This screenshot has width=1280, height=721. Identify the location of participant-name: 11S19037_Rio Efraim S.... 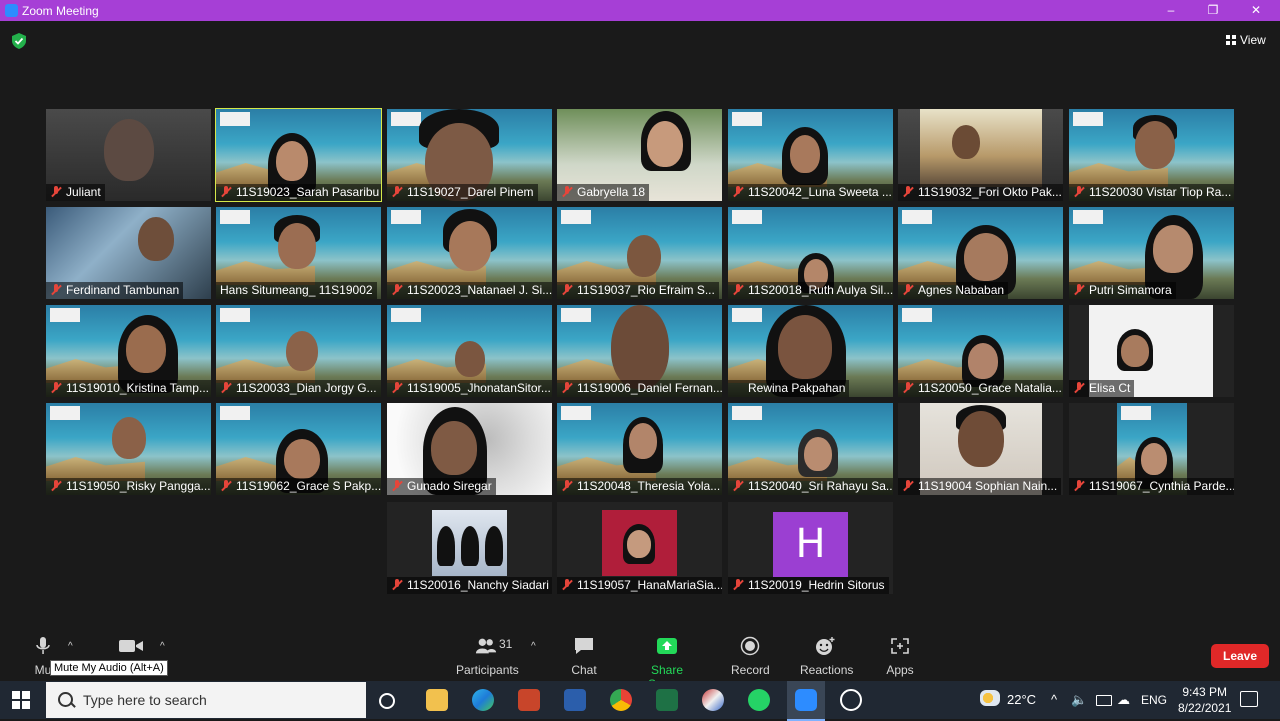
(638, 290).